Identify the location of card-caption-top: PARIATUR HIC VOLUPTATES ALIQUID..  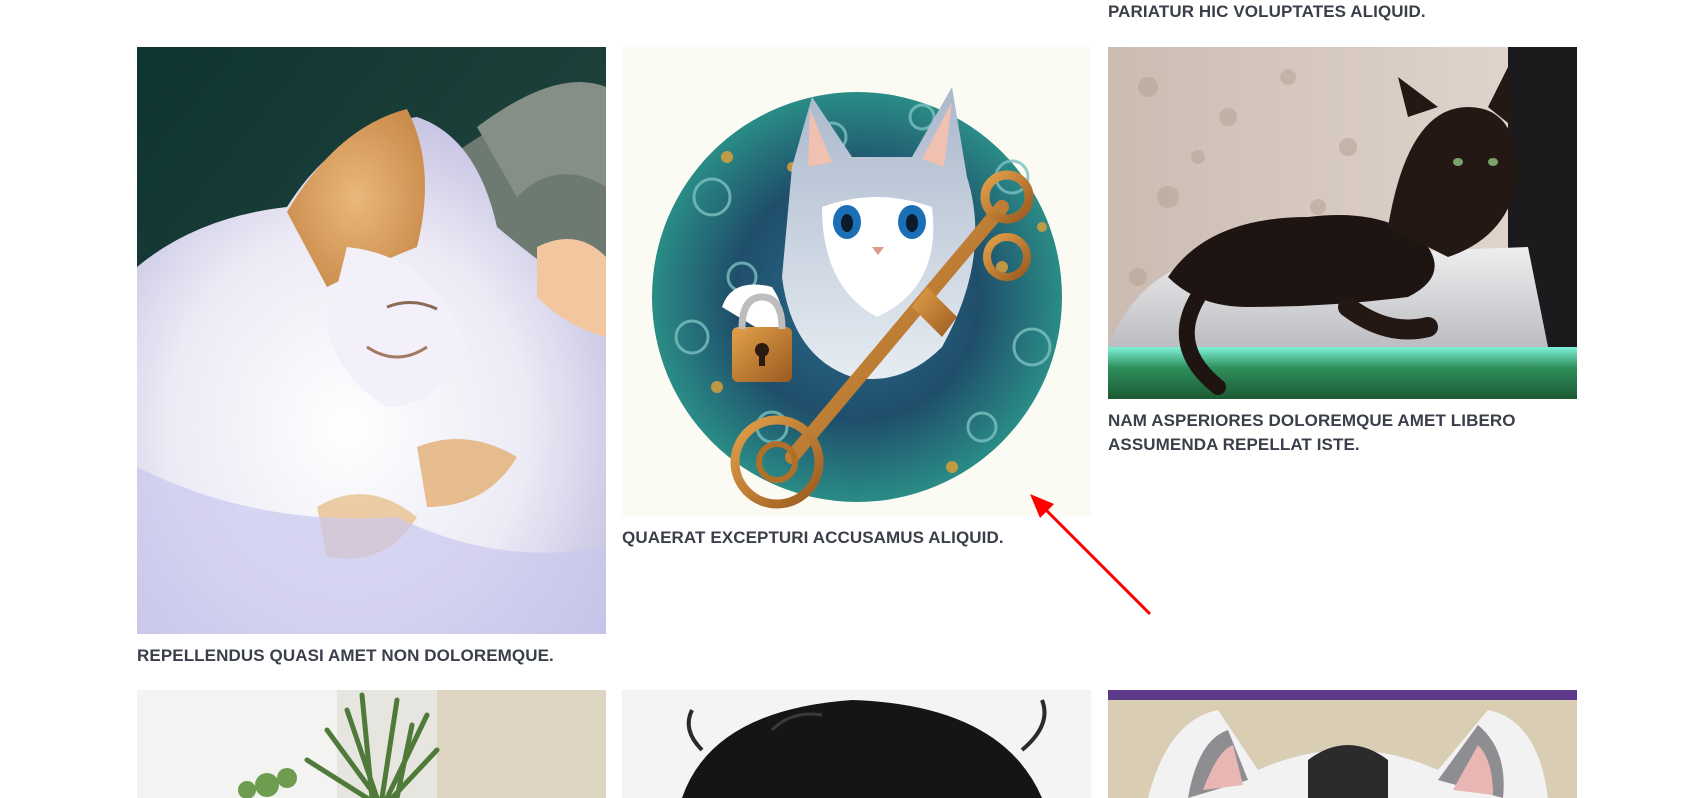
(1343, 12).